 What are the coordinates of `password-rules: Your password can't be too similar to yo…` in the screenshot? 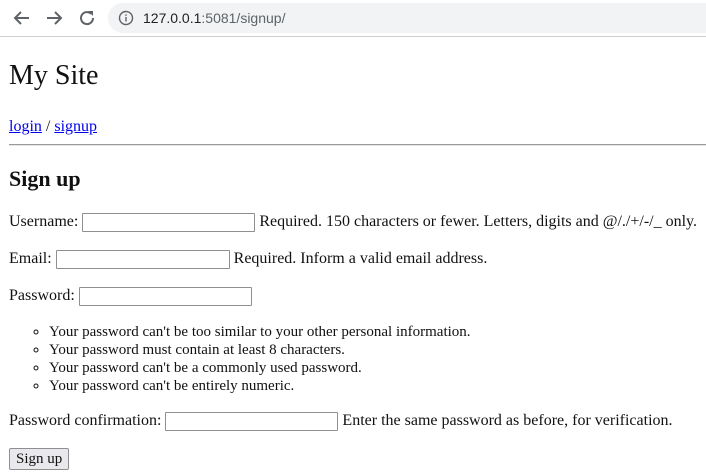 It's located at (240, 359).